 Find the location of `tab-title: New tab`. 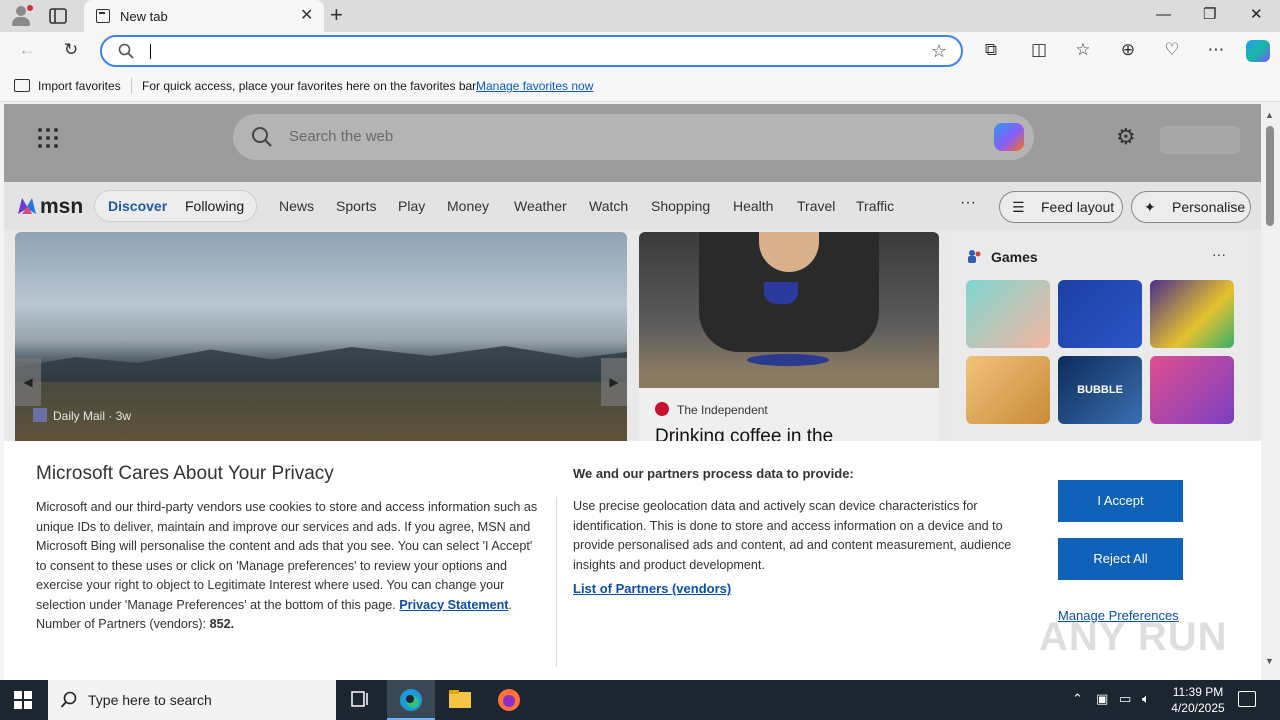

tab-title: New tab is located at coordinates (144, 16).